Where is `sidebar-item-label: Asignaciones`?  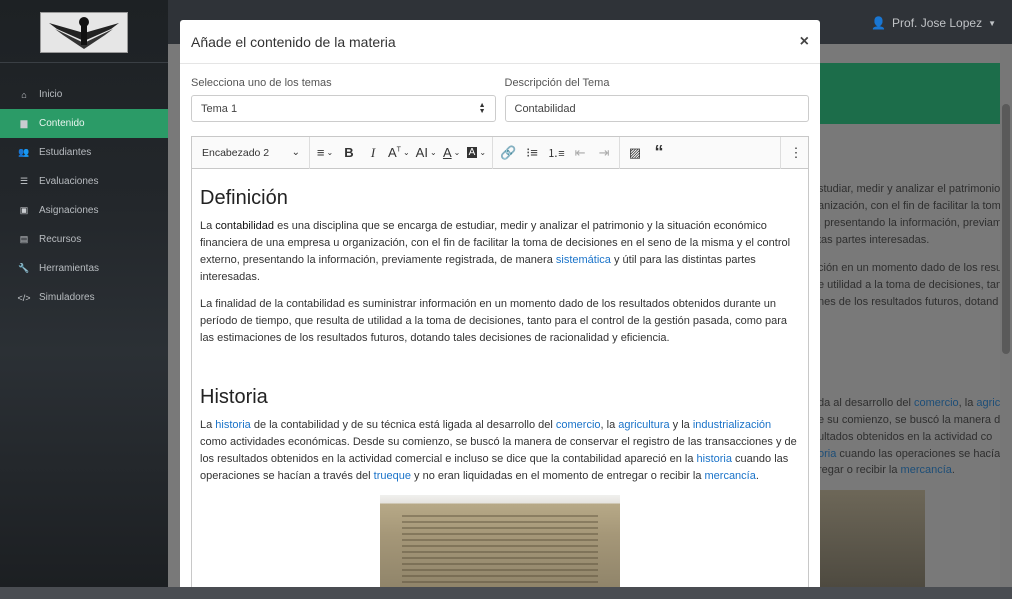 sidebar-item-label: Asignaciones is located at coordinates (69, 210).